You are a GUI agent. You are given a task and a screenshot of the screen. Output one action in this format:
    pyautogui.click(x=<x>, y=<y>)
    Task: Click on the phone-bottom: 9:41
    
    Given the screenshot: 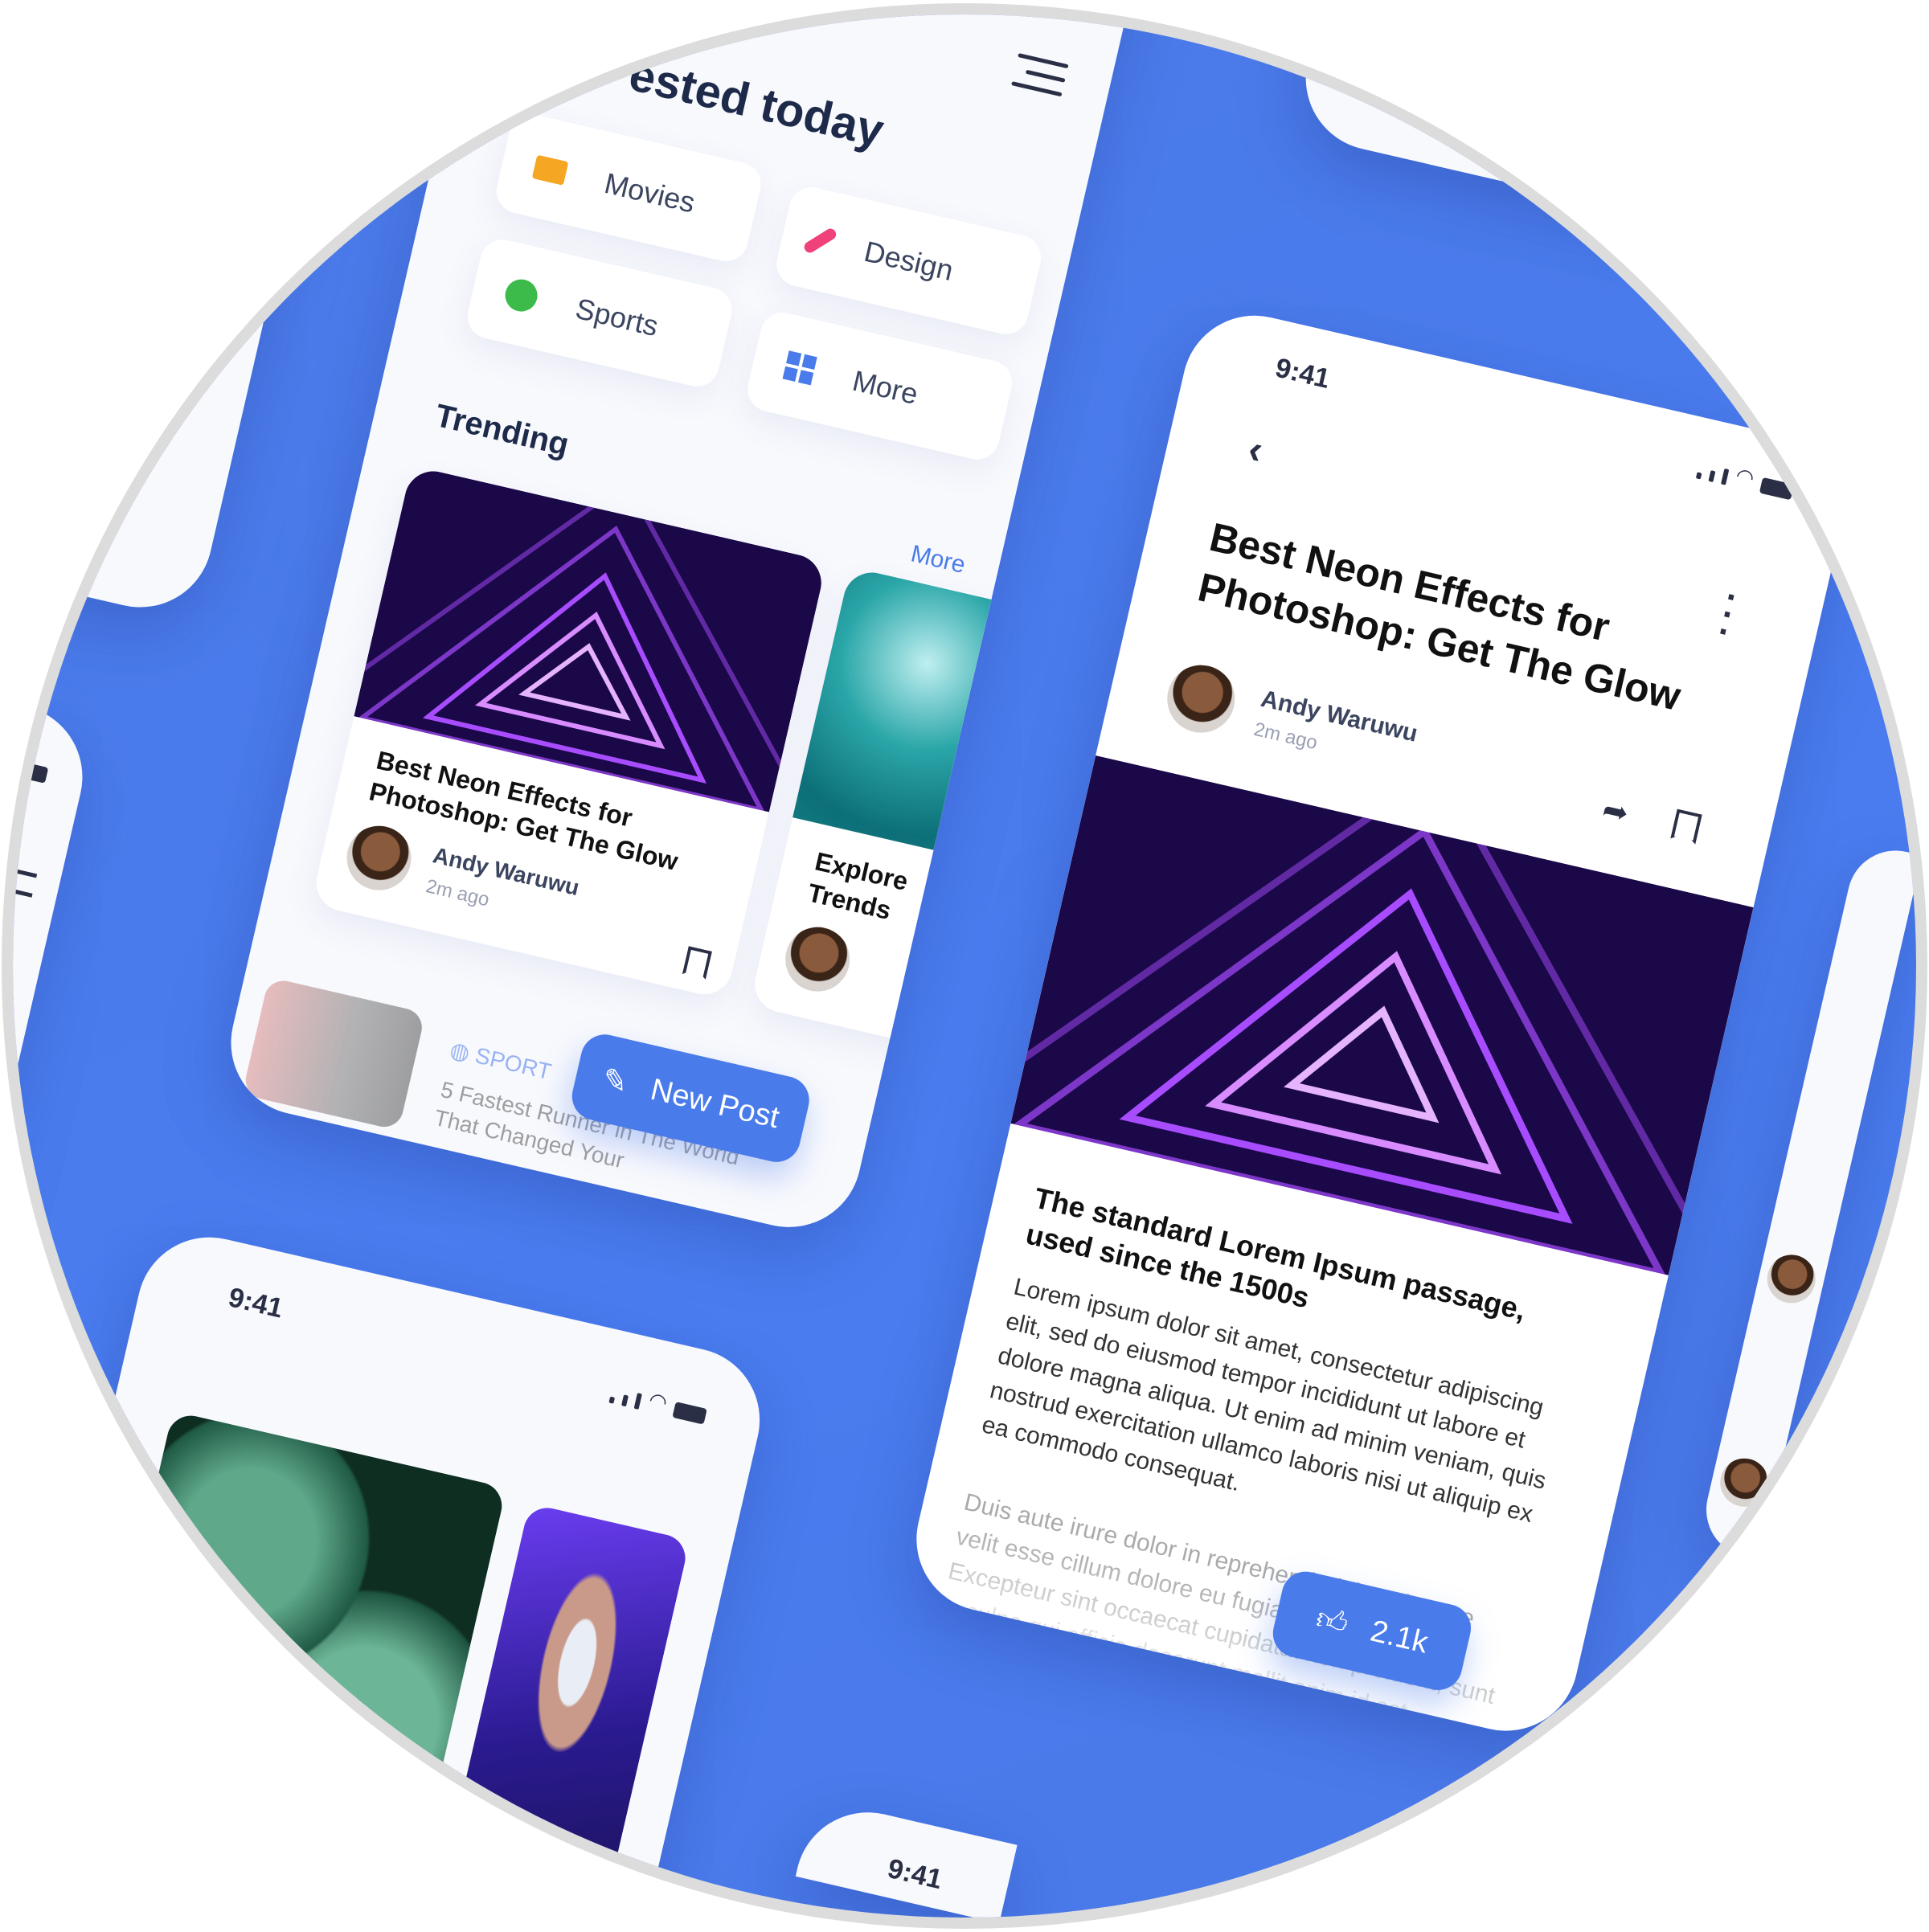 What is the action you would take?
    pyautogui.click(x=906, y=1858)
    